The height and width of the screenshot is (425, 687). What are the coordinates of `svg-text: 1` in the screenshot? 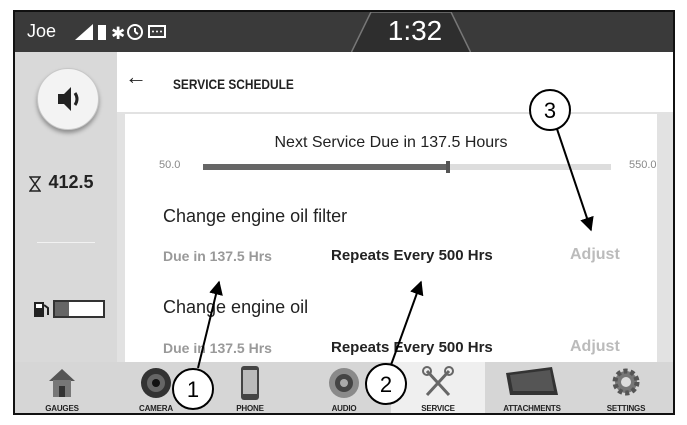 It's located at (193, 389).